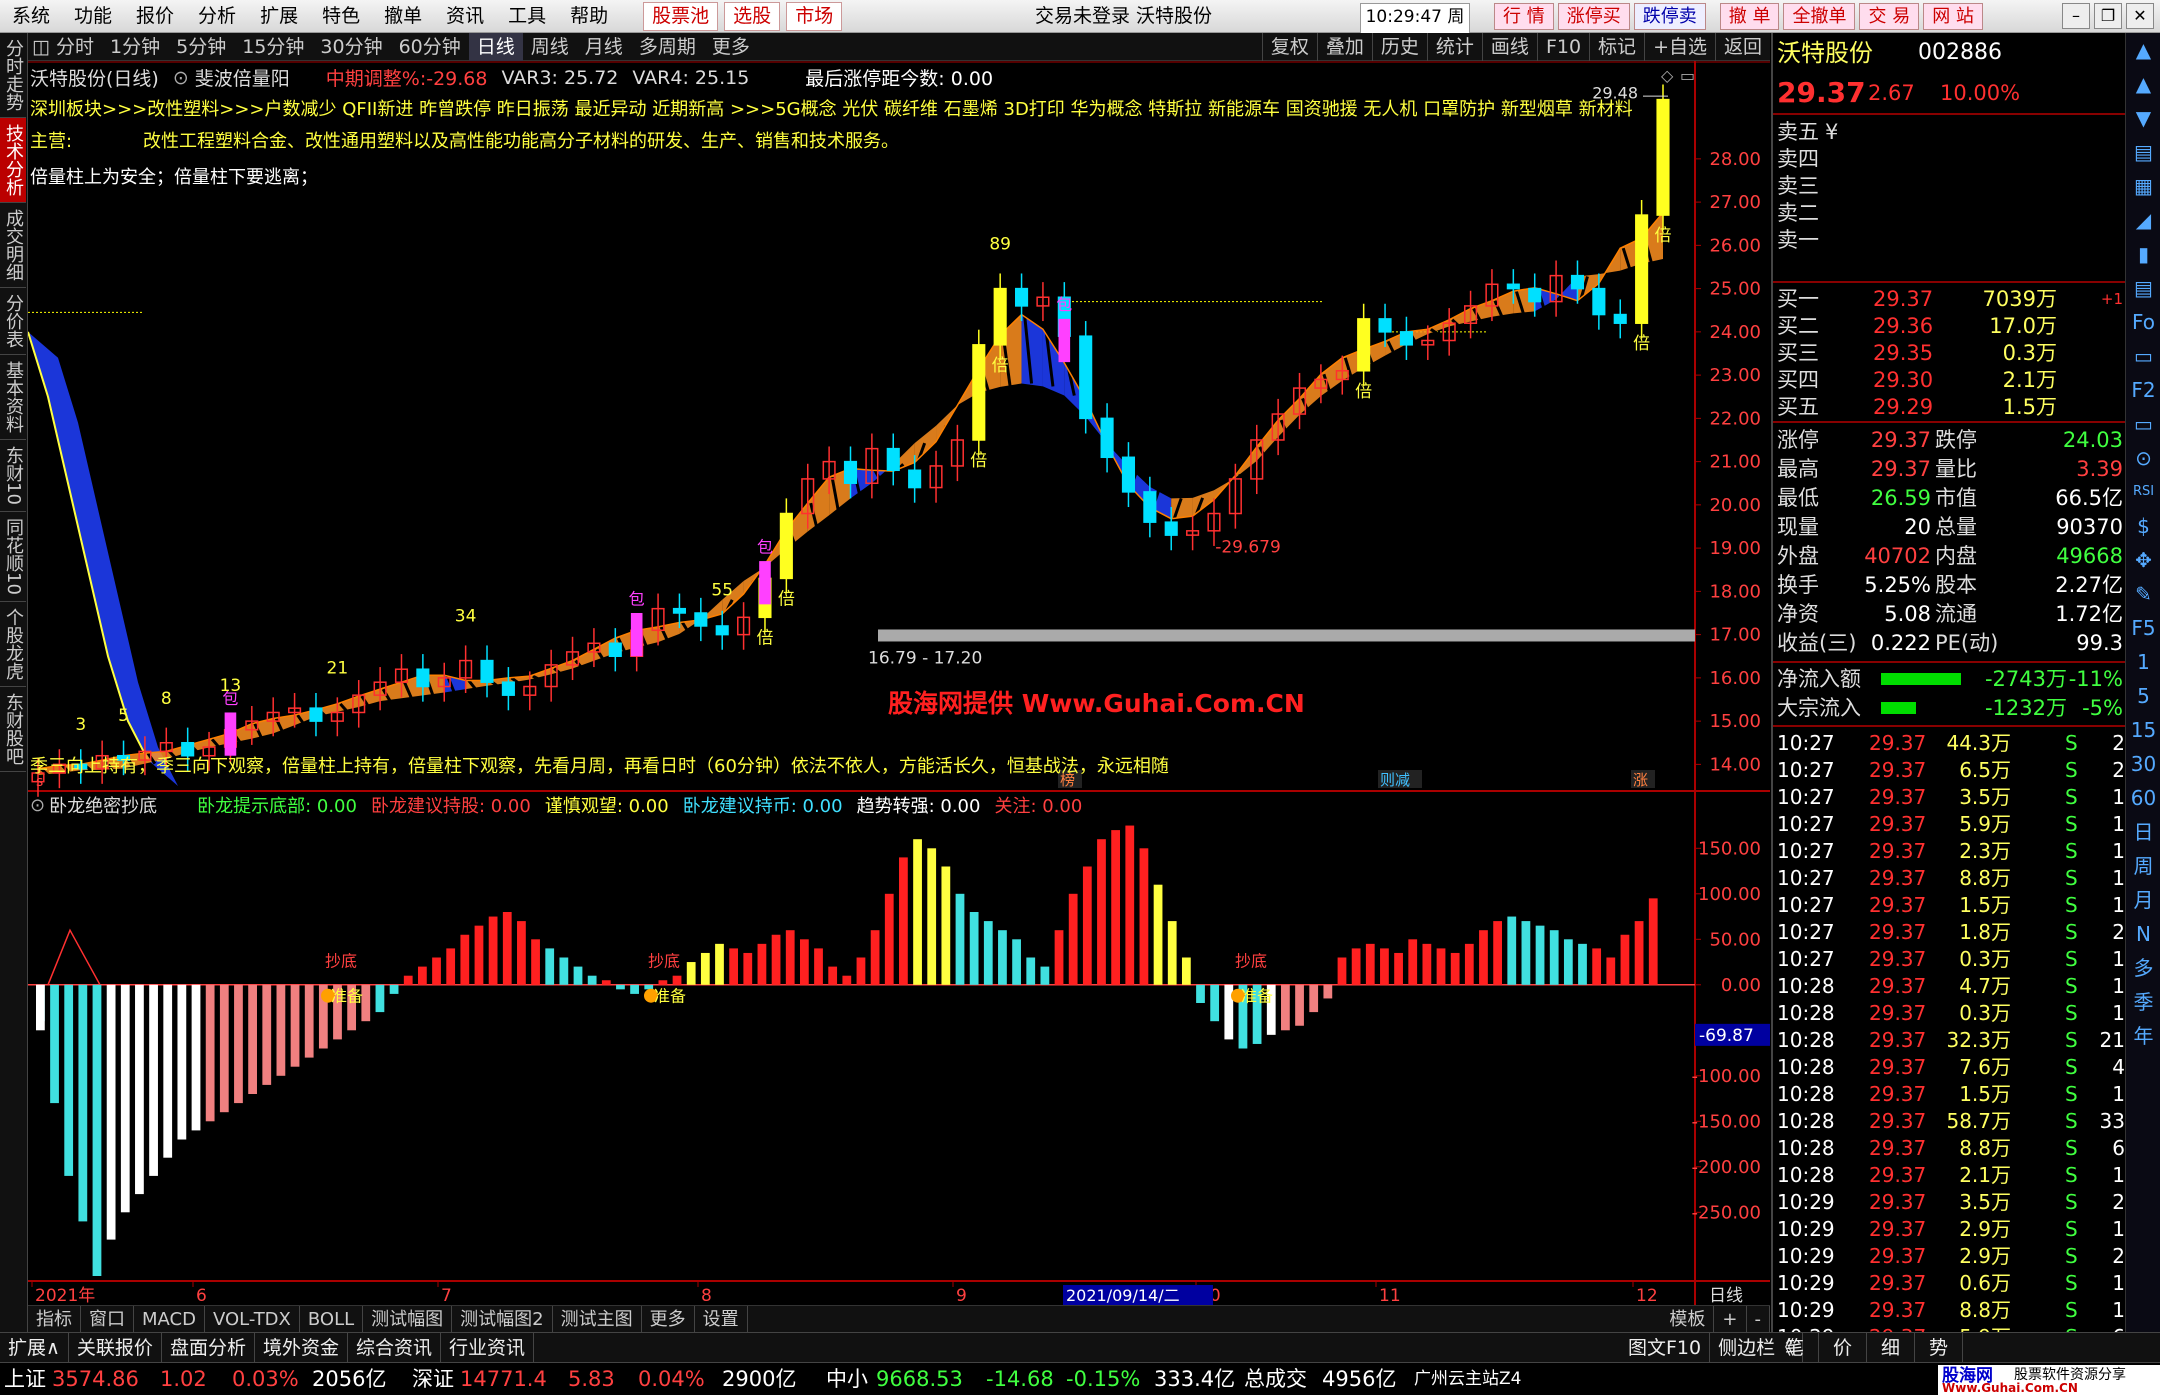  Describe the element at coordinates (181, 78) in the screenshot. I see `indicator-toggle-icon: ⊙` at that location.